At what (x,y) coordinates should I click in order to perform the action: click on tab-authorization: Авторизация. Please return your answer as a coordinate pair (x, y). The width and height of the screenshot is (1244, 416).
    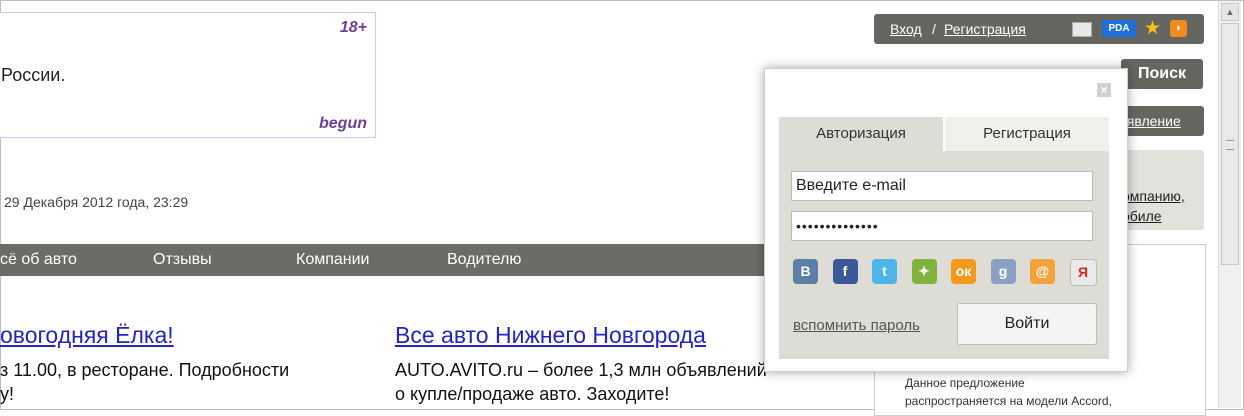
    Looking at the image, I should click on (861, 134).